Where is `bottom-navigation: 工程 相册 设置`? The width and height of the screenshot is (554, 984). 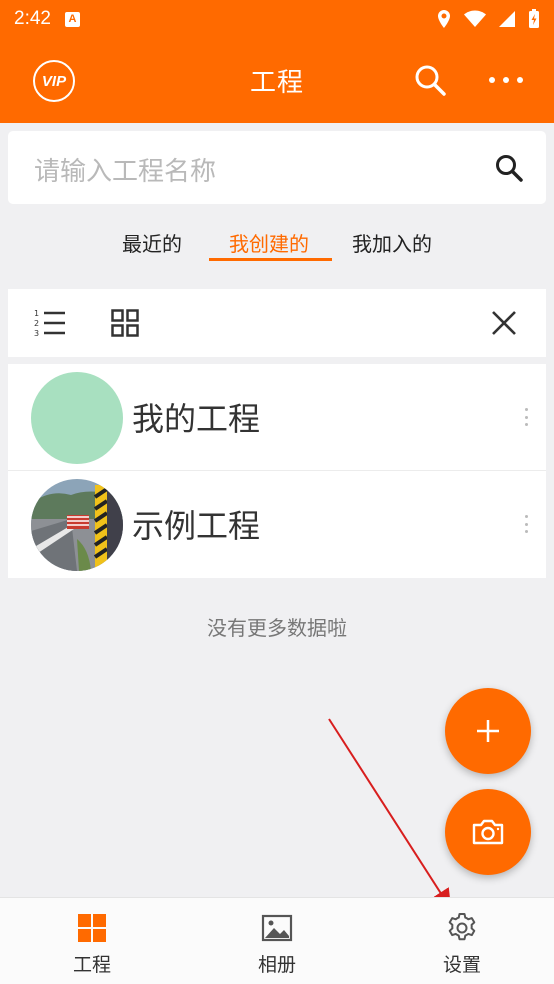
bottom-navigation: 工程 相册 设置 is located at coordinates (277, 940).